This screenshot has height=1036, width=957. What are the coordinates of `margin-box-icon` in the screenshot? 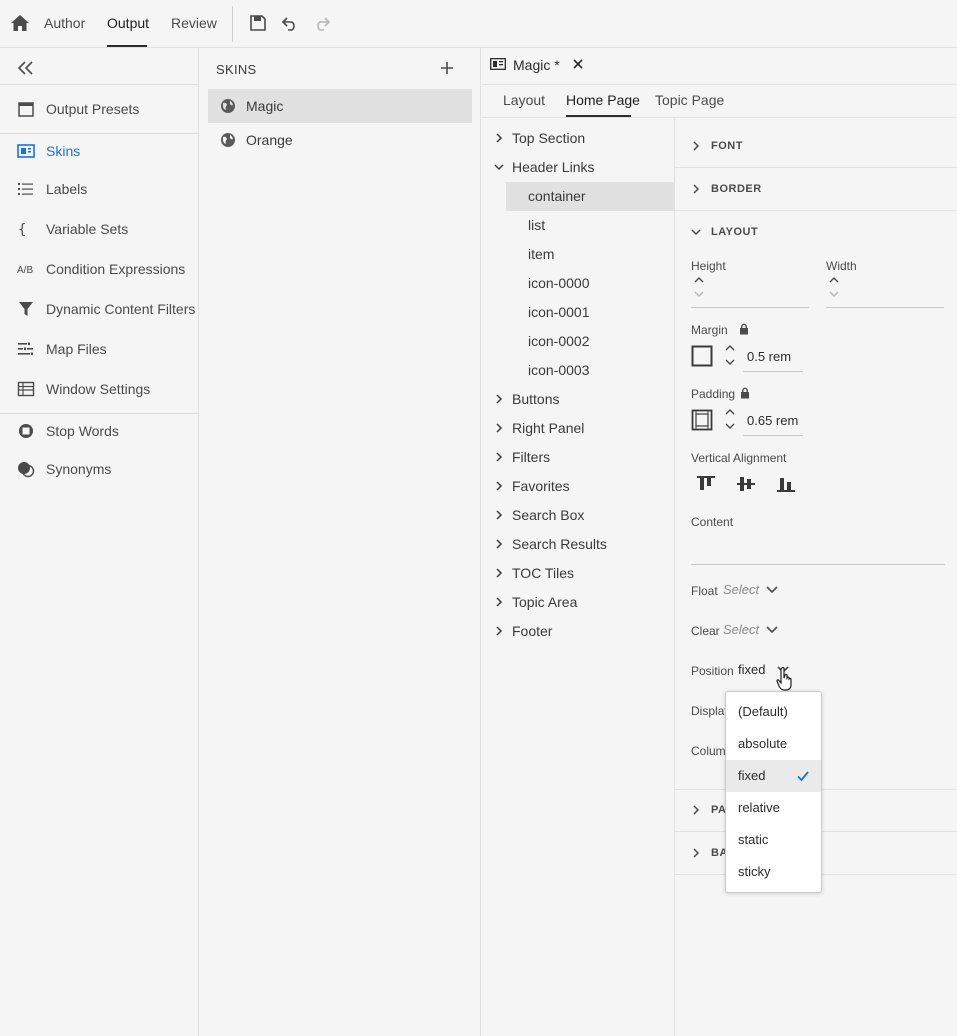 It's located at (702, 356).